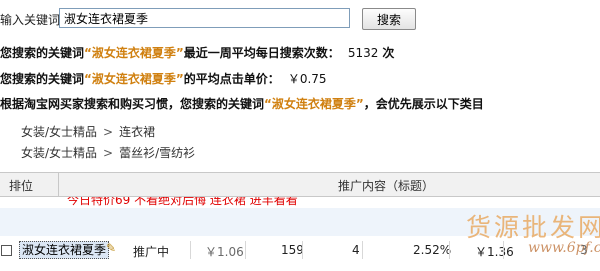 The image size is (600, 271). I want to click on avg-click-price: ￥0.75, so click(307, 79).